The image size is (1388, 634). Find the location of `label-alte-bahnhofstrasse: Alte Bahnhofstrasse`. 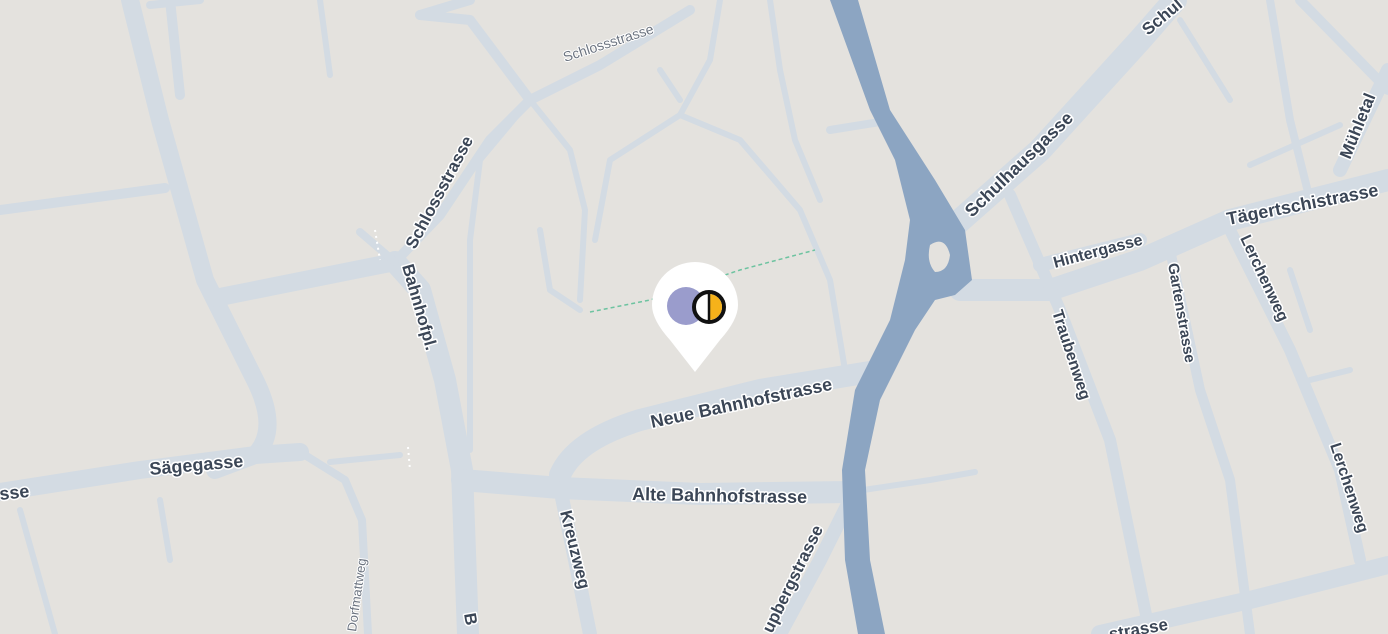

label-alte-bahnhofstrasse: Alte Bahnhofstrasse is located at coordinates (719, 495).